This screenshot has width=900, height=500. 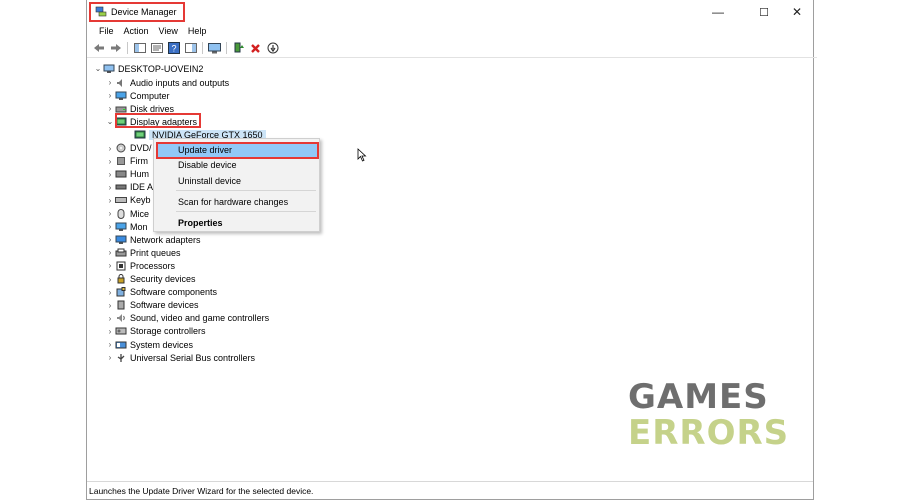 What do you see at coordinates (121, 240) in the screenshot?
I see `network-icon` at bounding box center [121, 240].